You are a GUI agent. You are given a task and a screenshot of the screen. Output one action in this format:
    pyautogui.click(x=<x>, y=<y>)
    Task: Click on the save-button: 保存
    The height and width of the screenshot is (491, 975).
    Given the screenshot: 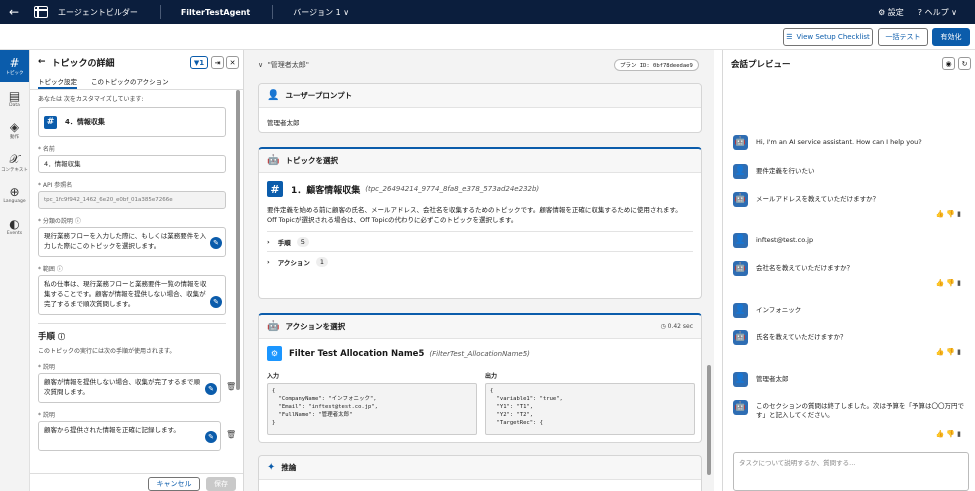 What is the action you would take?
    pyautogui.click(x=221, y=484)
    